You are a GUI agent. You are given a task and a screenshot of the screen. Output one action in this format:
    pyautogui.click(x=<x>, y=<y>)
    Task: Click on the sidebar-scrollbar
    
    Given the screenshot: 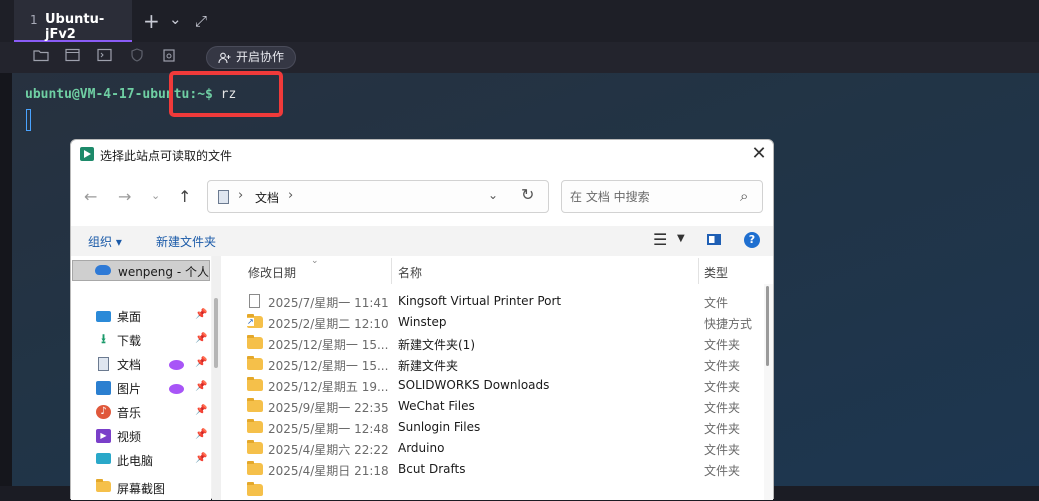 What is the action you would take?
    pyautogui.click(x=216, y=378)
    